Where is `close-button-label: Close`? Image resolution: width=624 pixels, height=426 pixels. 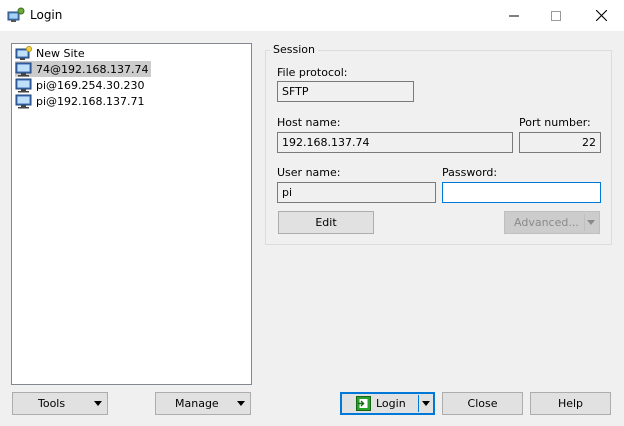 close-button-label: Close is located at coordinates (482, 403).